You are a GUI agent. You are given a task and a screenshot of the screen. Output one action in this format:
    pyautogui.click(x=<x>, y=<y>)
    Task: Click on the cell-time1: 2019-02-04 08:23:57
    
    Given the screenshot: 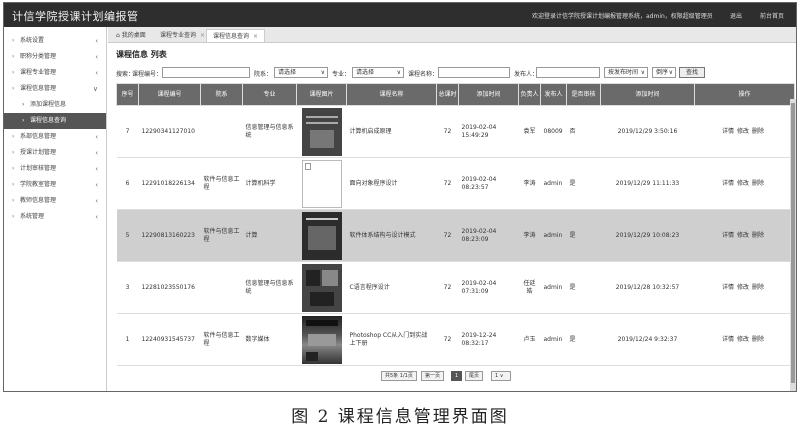 What is the action you would take?
    pyautogui.click(x=488, y=183)
    